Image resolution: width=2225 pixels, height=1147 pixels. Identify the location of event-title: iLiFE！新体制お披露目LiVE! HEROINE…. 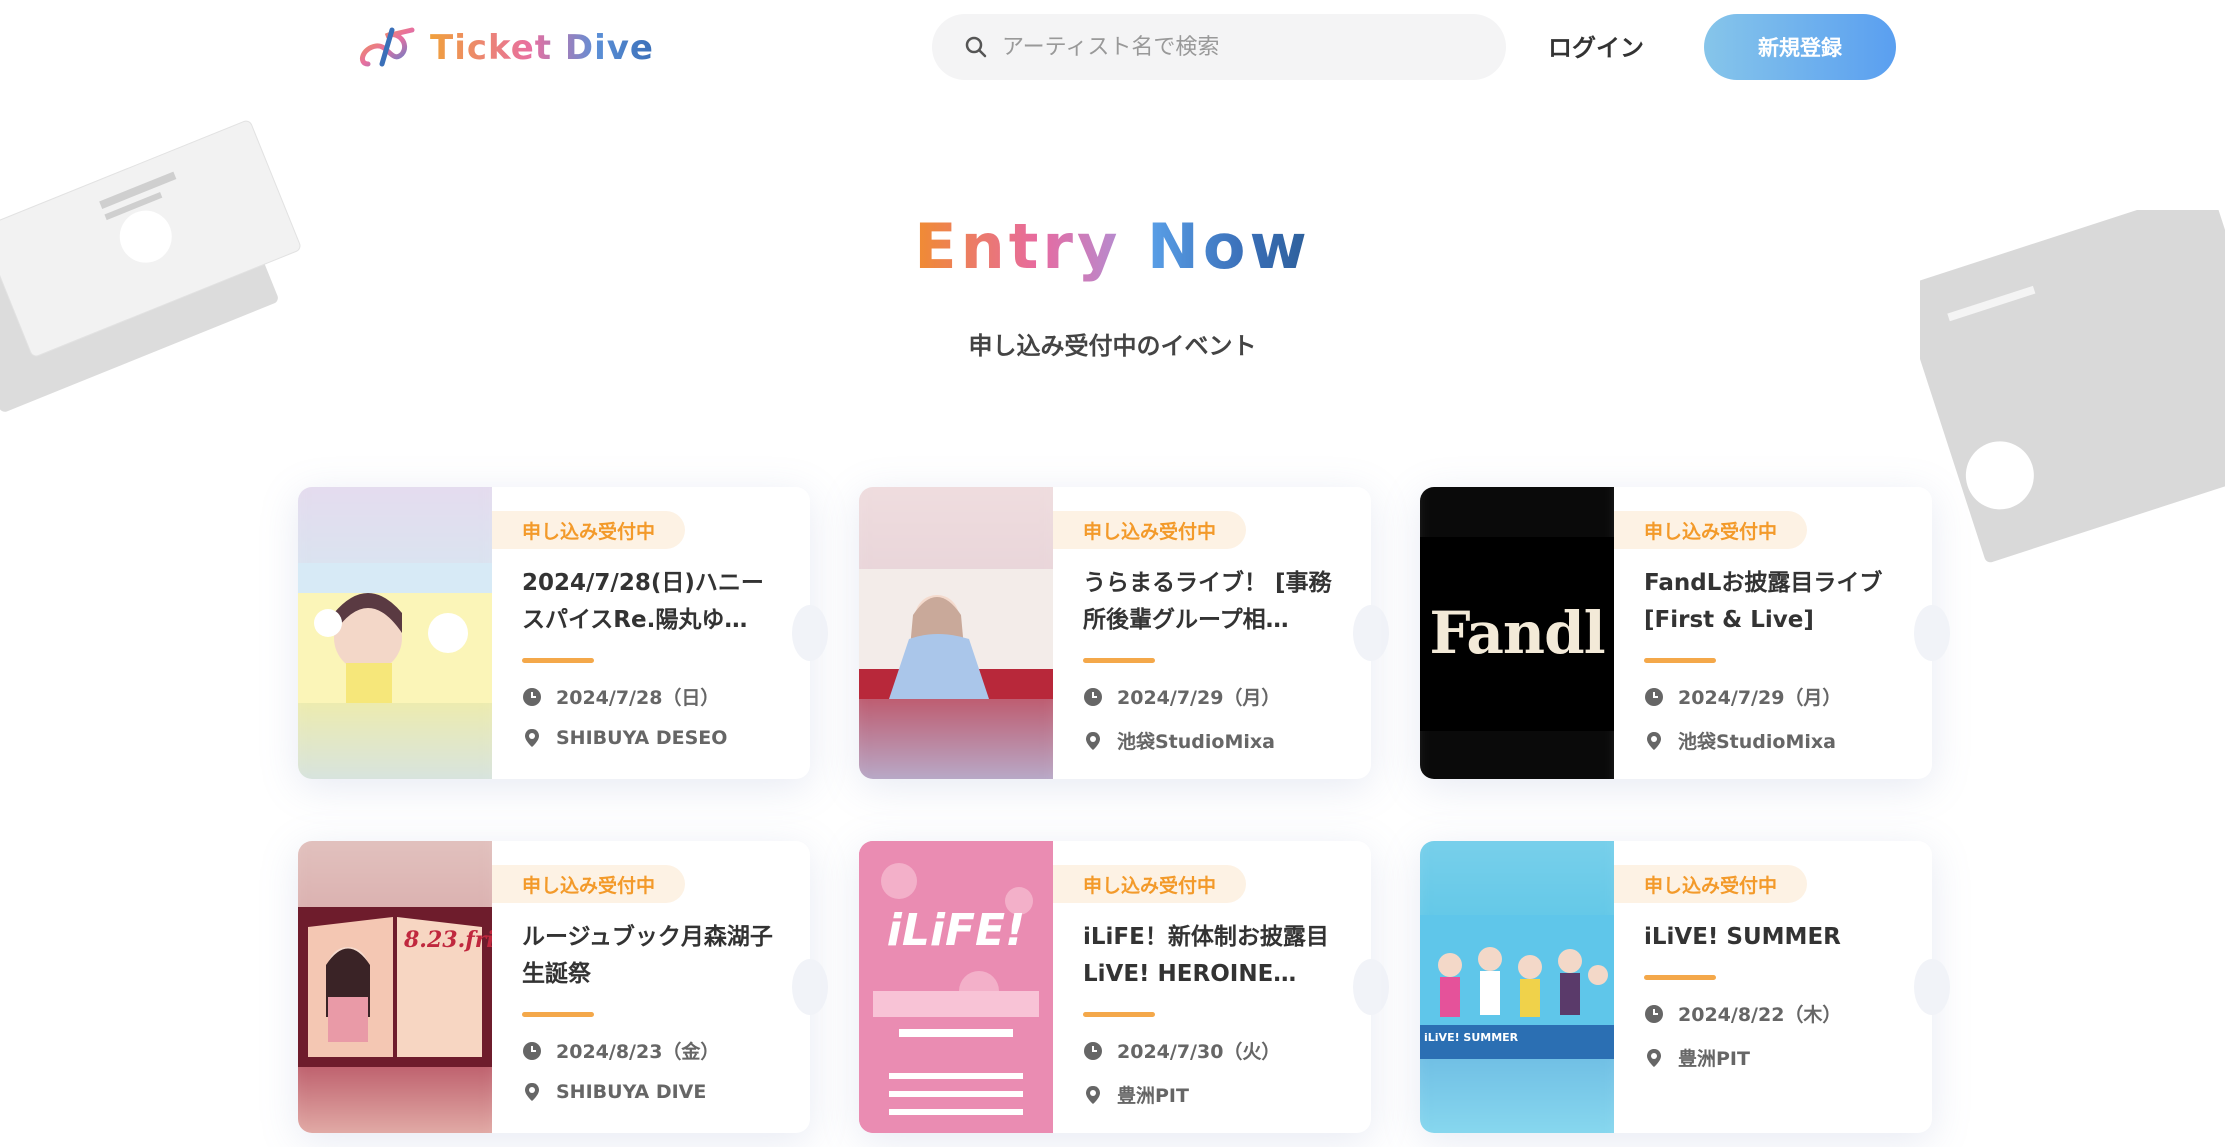
(1214, 956).